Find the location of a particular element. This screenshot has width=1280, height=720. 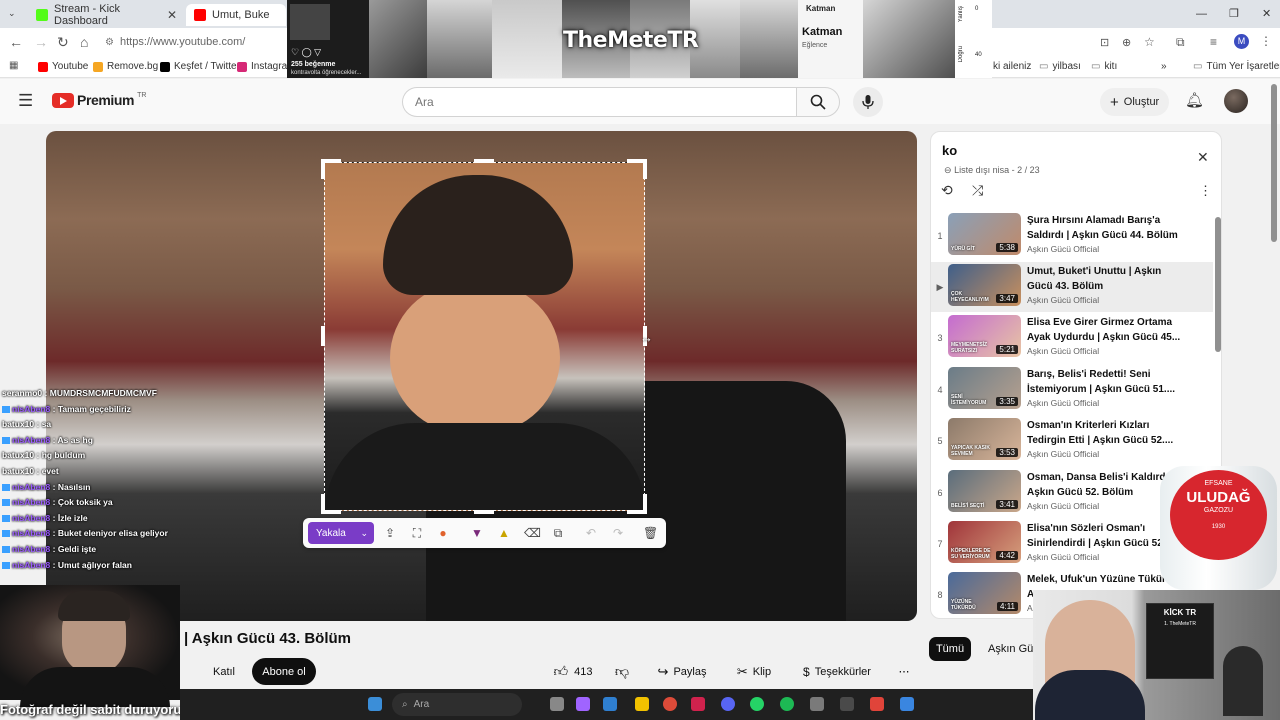

site-info-icon: ⚙ is located at coordinates (109, 42).